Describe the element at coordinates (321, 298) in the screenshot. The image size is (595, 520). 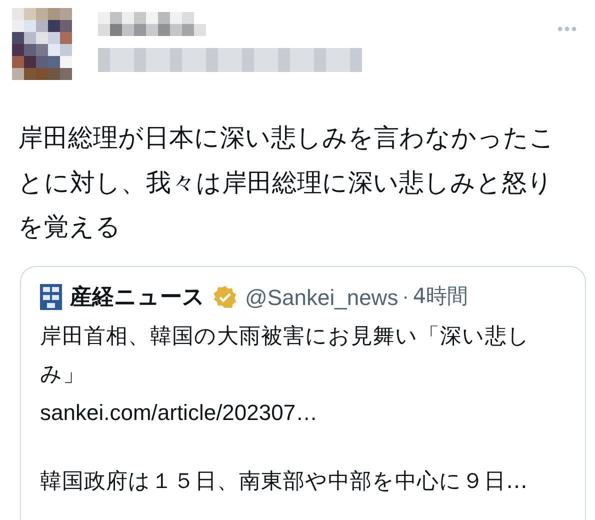
I see `account-handle: @Sankei_news` at that location.